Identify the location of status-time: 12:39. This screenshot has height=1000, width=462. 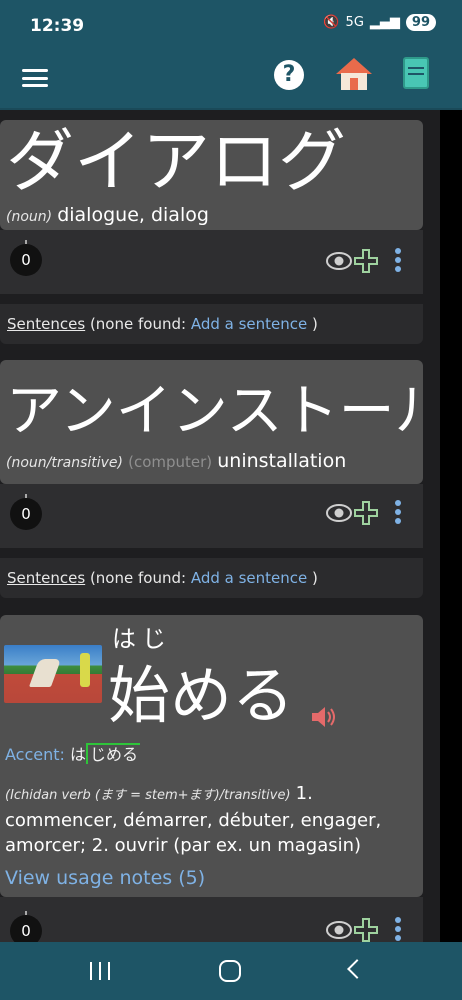
(57, 26).